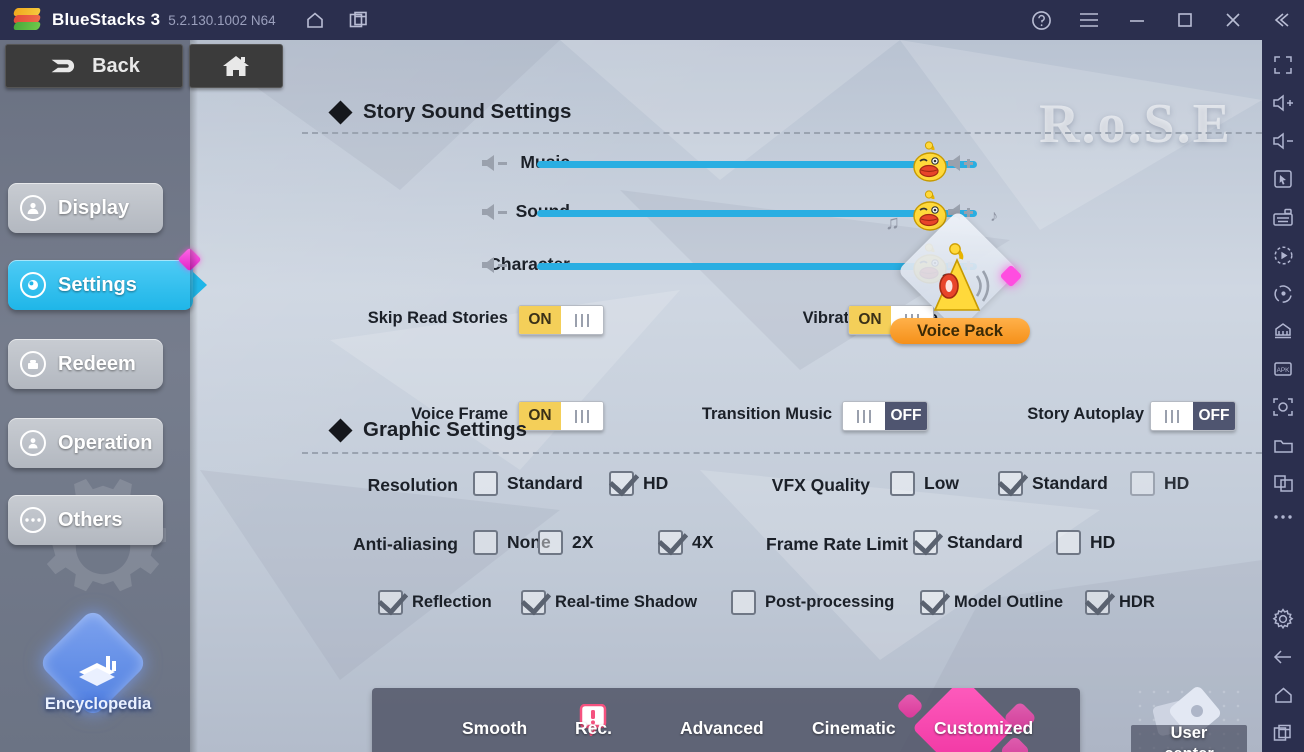 This screenshot has width=1304, height=752. I want to click on preset-advanced: Advanced, so click(722, 728).